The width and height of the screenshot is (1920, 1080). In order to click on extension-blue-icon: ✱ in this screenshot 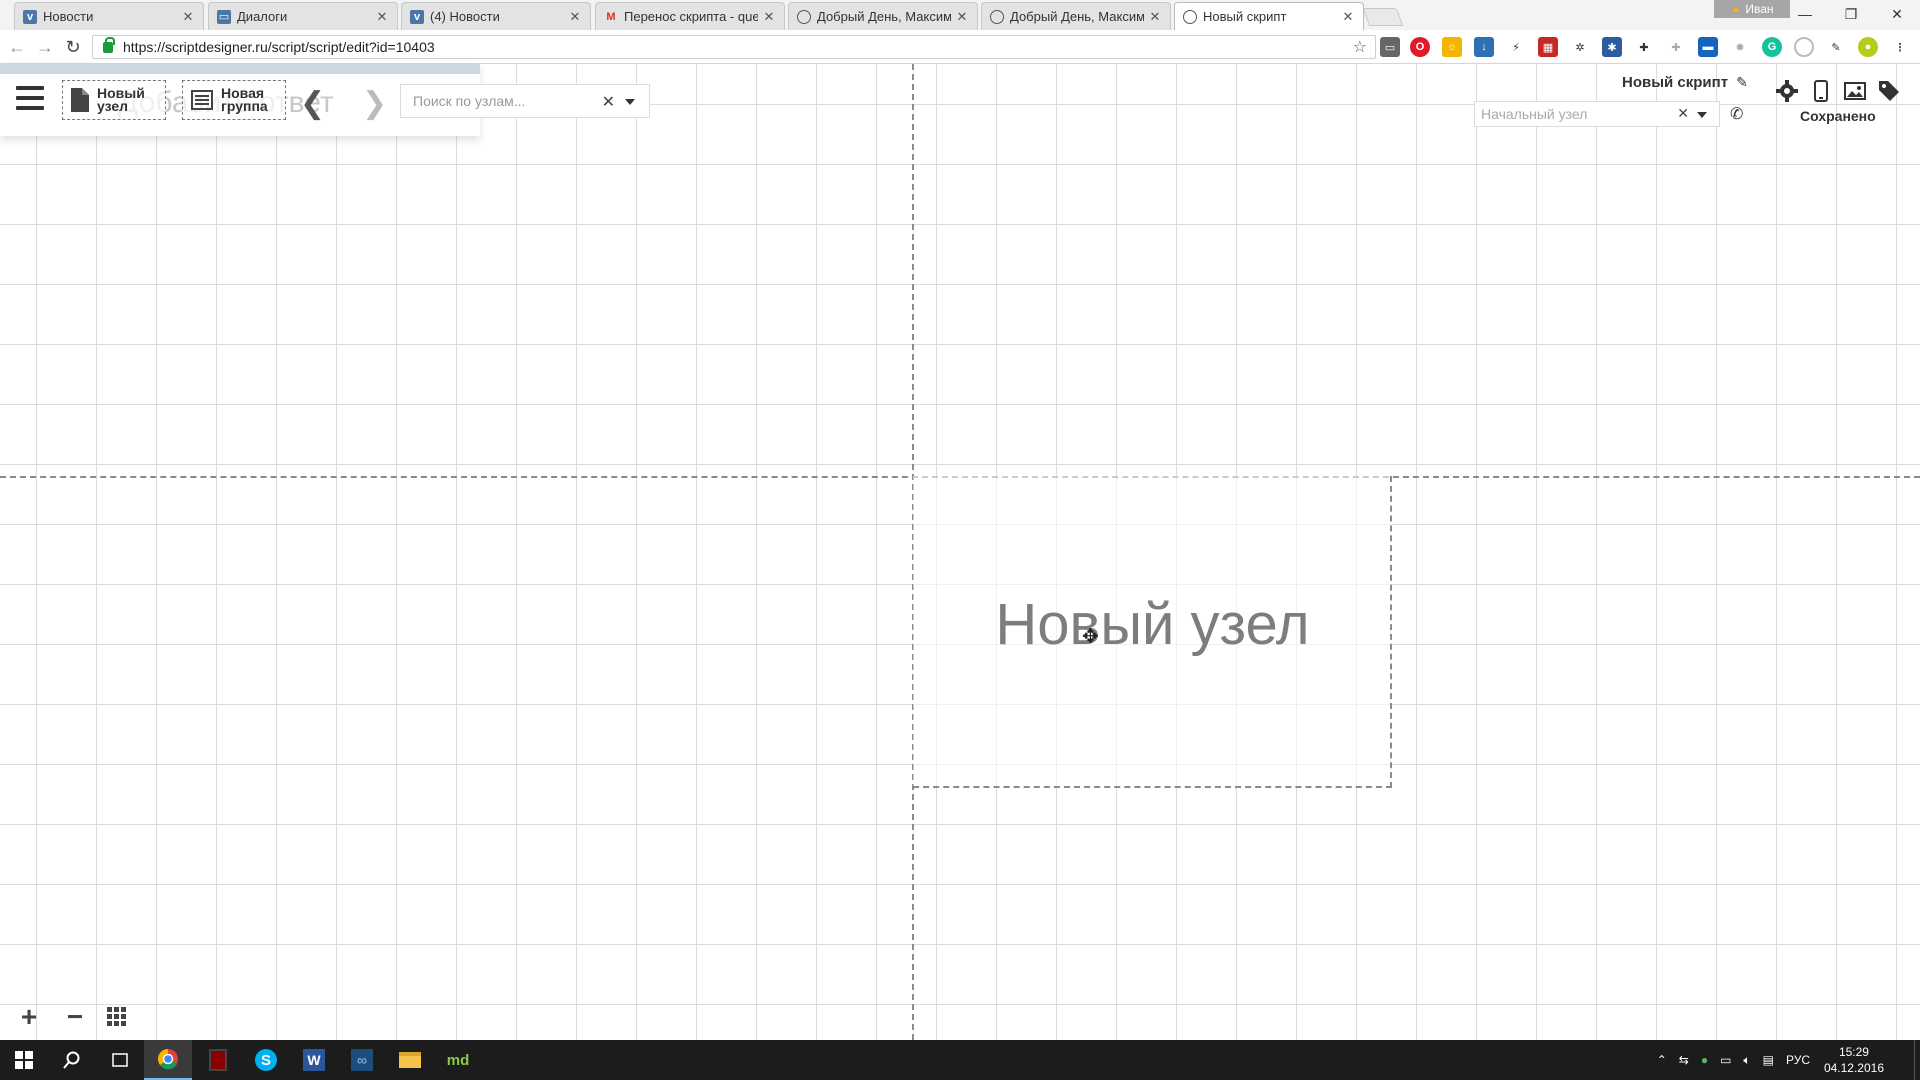, I will do `click(1612, 47)`.